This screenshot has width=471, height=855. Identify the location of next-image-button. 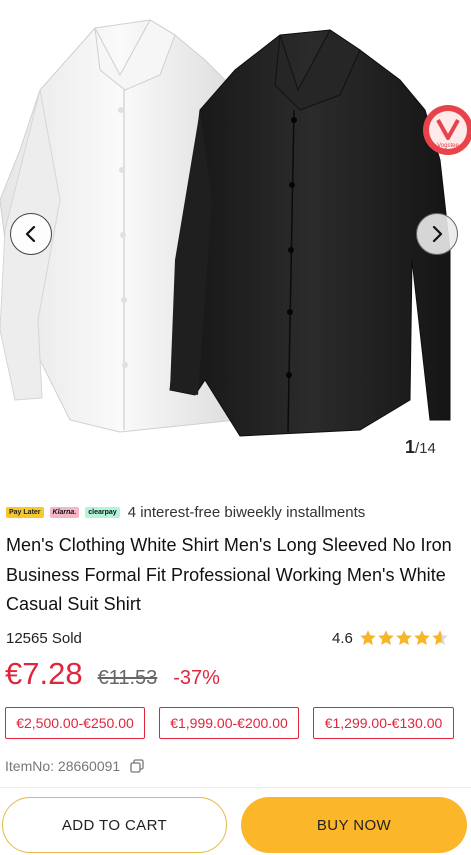
(437, 234).